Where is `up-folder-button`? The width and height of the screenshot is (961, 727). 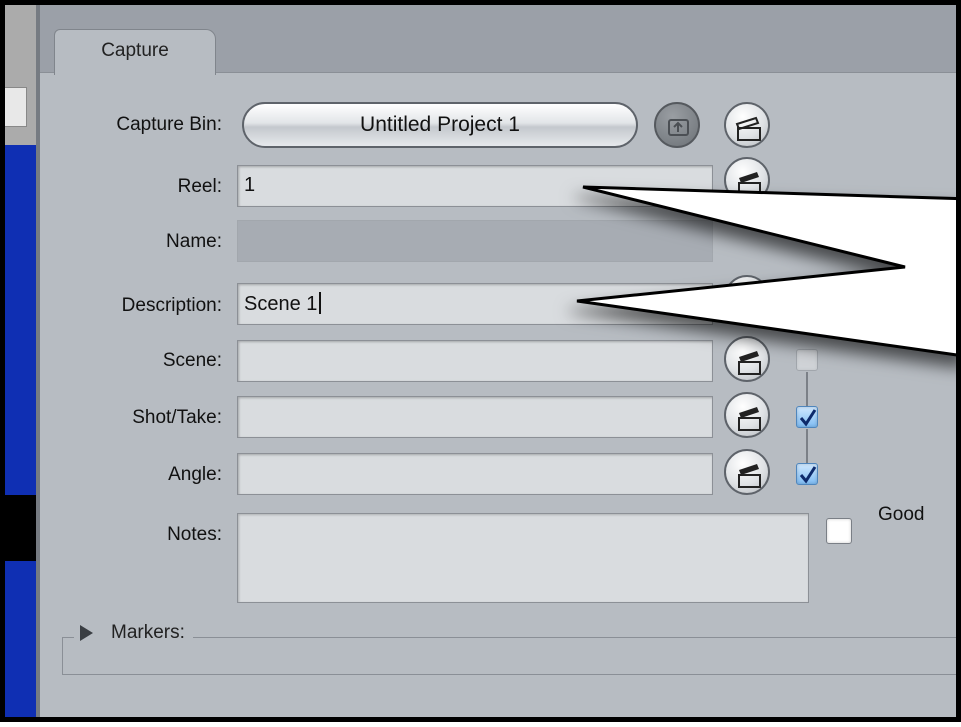
up-folder-button is located at coordinates (677, 125).